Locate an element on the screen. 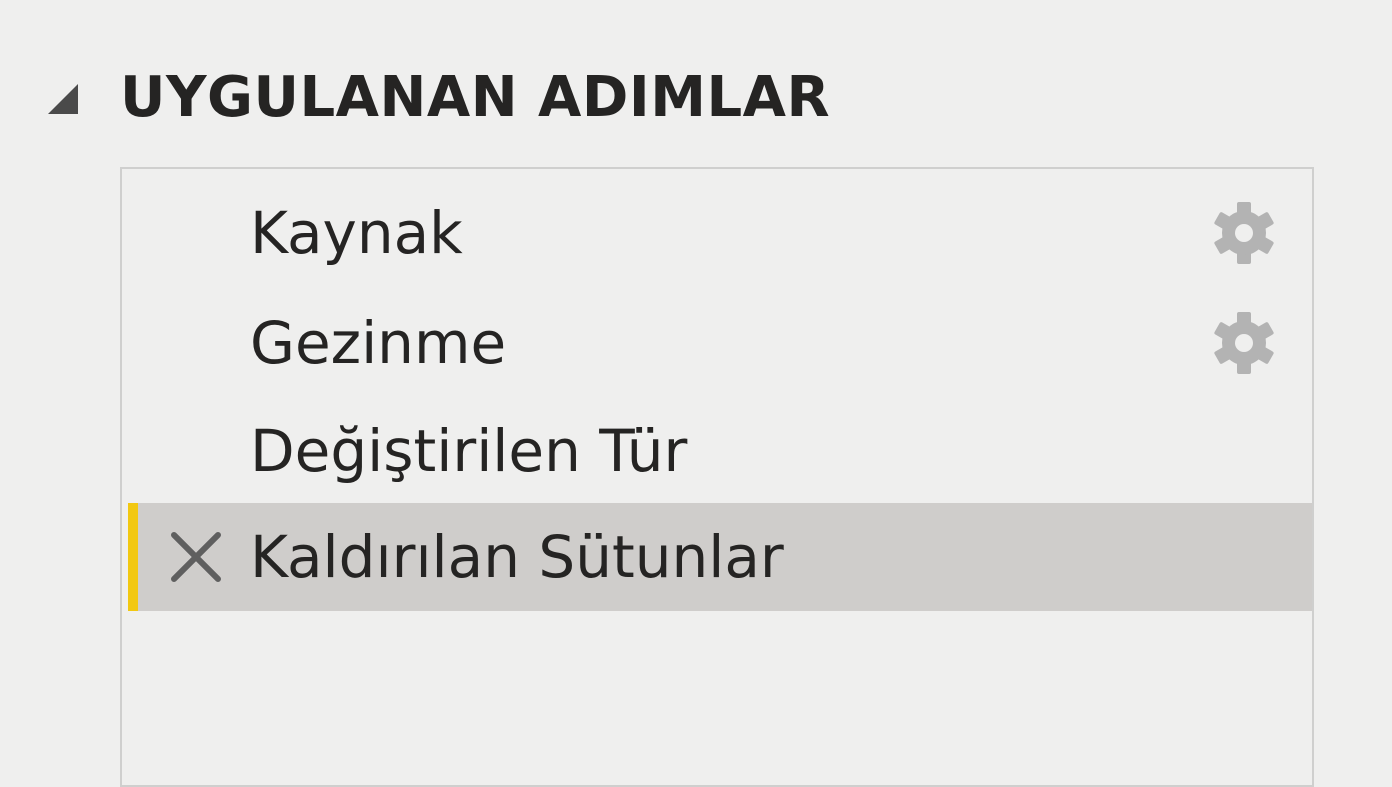 The width and height of the screenshot is (1392, 787). step-item-kaynak: Kaynak is located at coordinates (720, 233).